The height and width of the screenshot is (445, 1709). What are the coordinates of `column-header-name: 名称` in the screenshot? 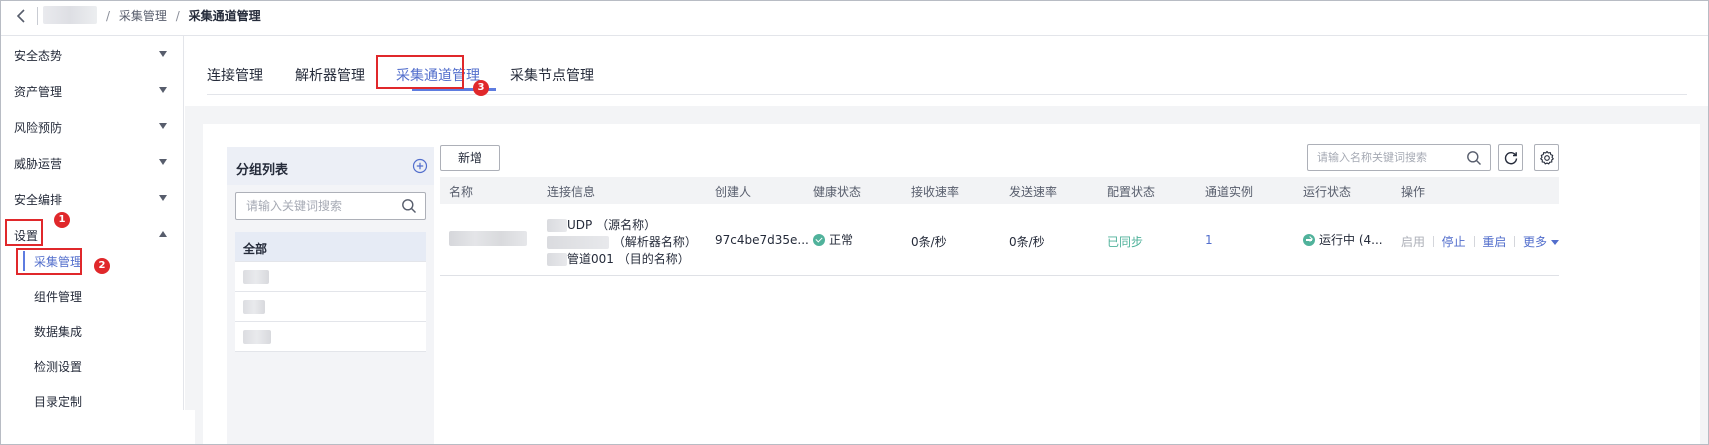 It's located at (461, 192).